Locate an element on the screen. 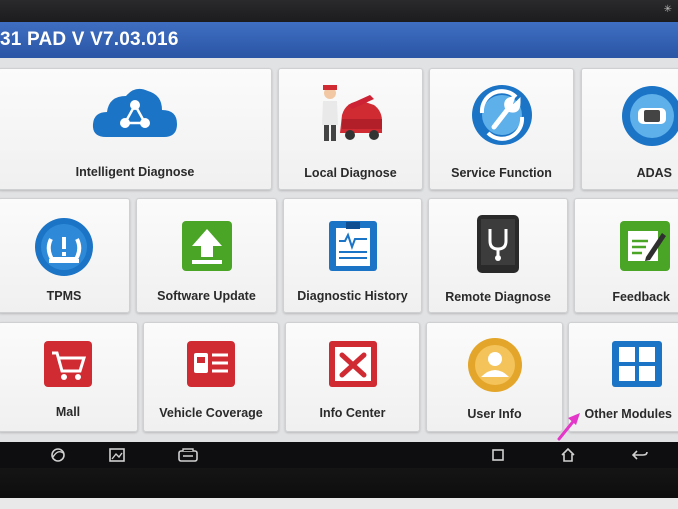 This screenshot has height=509, width=678. tile-tpms: TPMS is located at coordinates (65, 255).